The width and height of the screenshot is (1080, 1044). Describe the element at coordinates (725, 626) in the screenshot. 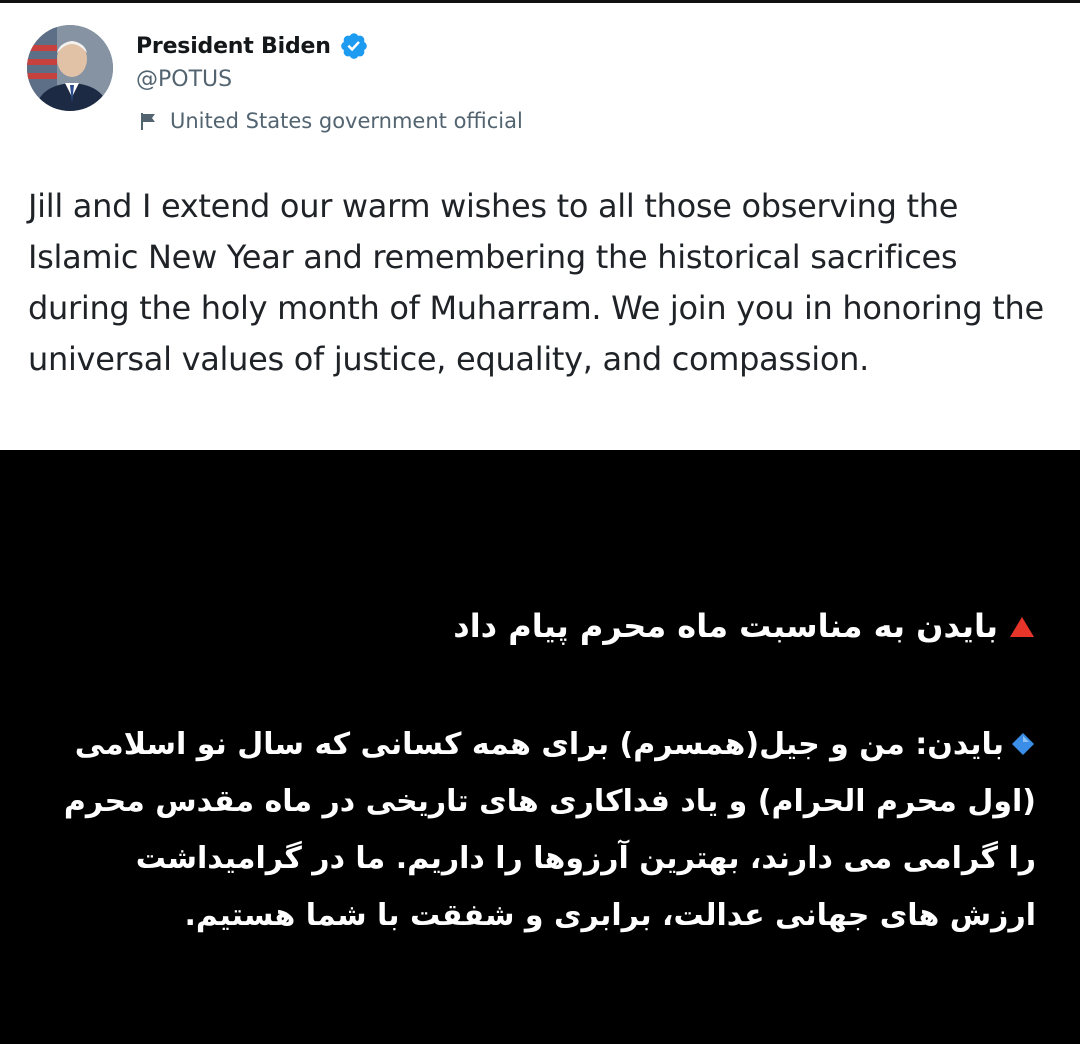

I see `caption-headline-text: بایدن به مناسبت ماه محرم پیام داد` at that location.